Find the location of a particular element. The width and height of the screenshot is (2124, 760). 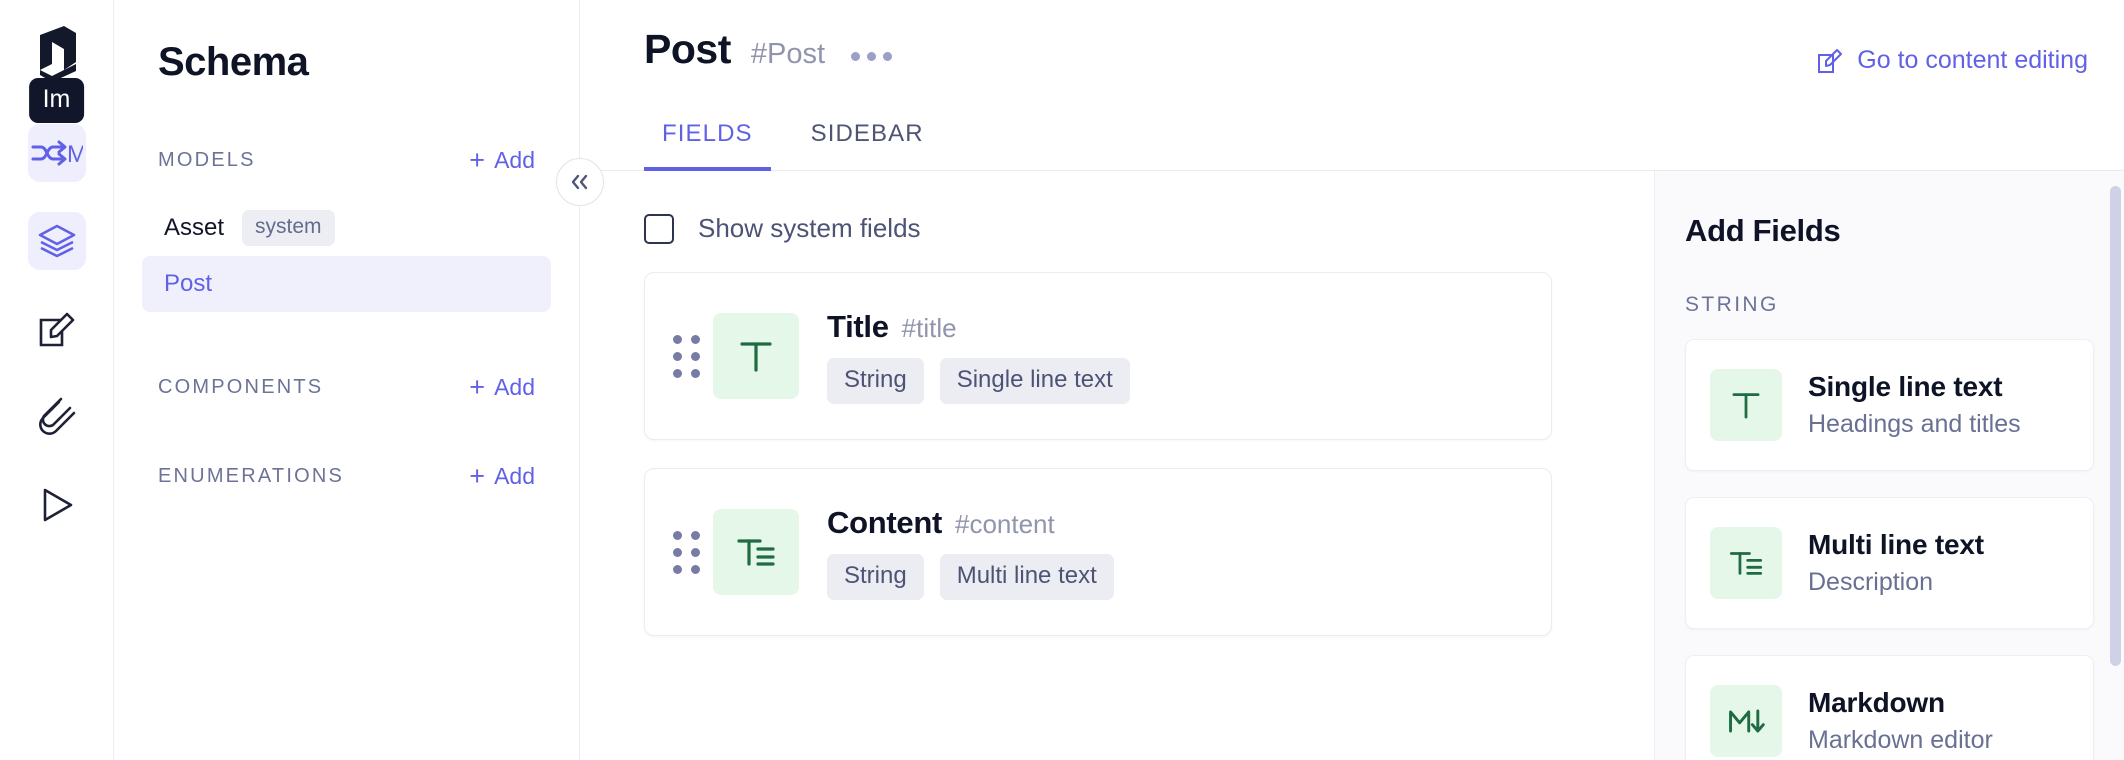

field-type-name: Markdown is located at coordinates (1876, 702).